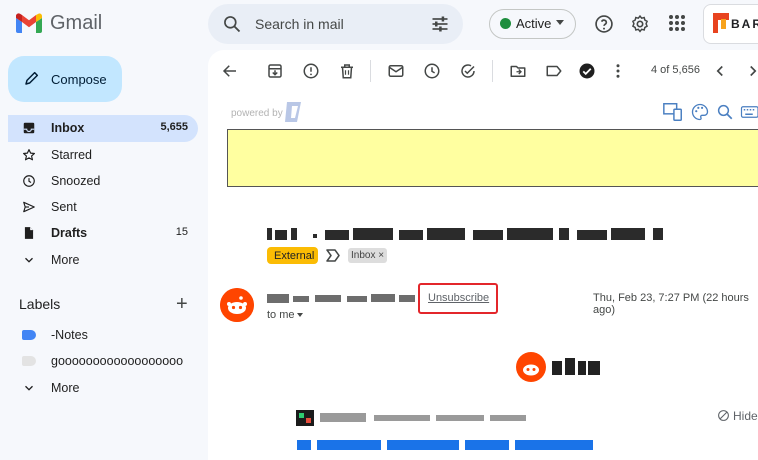 The image size is (758, 460). I want to click on sidebar-item-label: Sent, so click(64, 207).